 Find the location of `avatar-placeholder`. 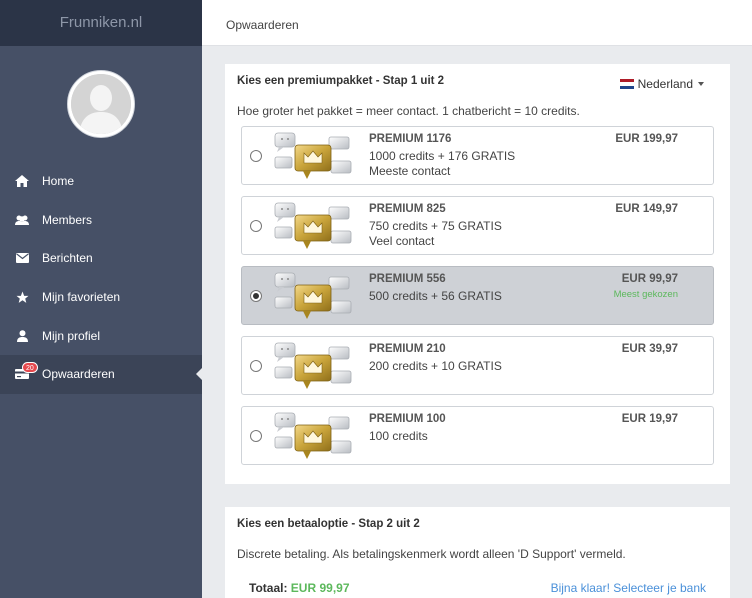

avatar-placeholder is located at coordinates (101, 104).